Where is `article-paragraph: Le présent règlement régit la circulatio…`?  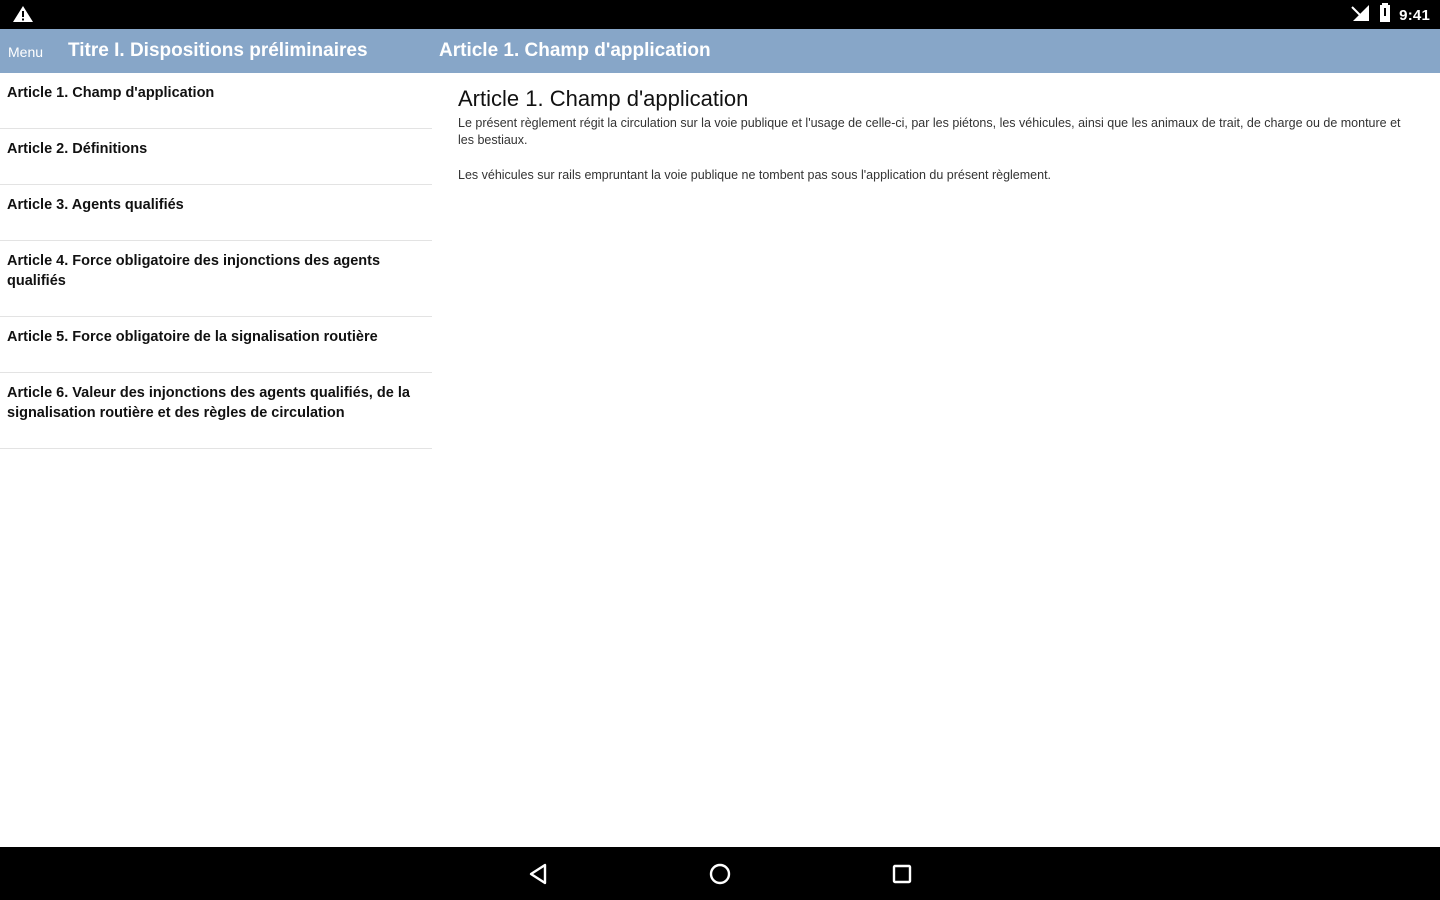 article-paragraph: Le présent règlement régit la circulatio… is located at coordinates (929, 131).